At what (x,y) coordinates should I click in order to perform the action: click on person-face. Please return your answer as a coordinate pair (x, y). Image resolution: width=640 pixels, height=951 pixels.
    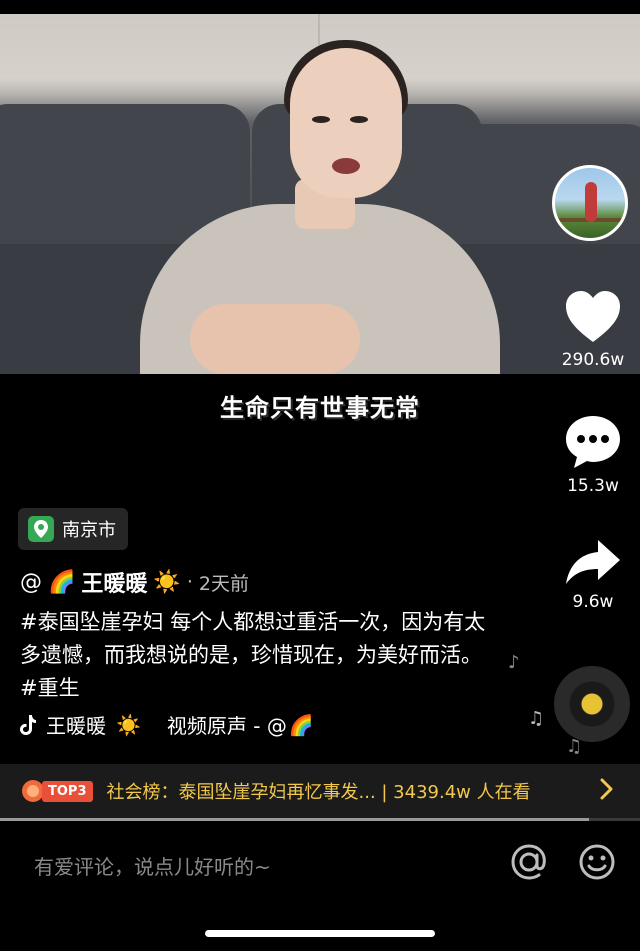
    Looking at the image, I should click on (346, 123).